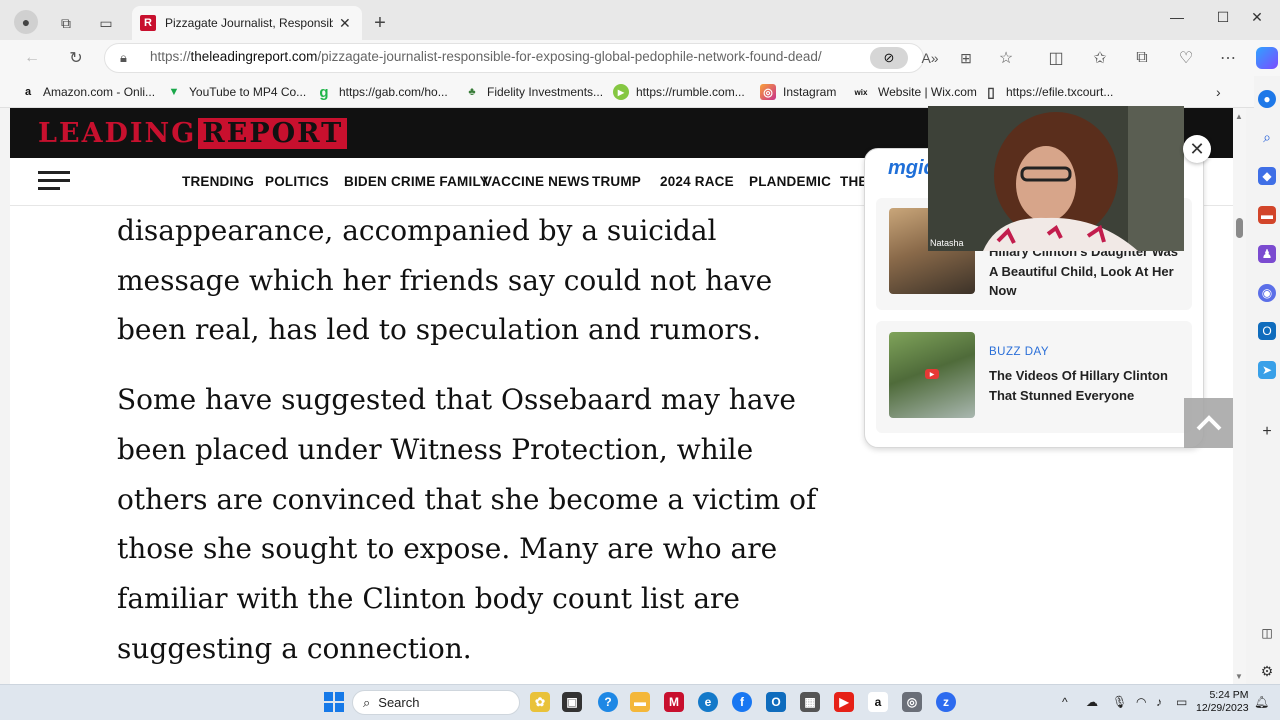  Describe the element at coordinates (1019, 352) in the screenshot. I see `ad-source: BUZZ DAY` at that location.